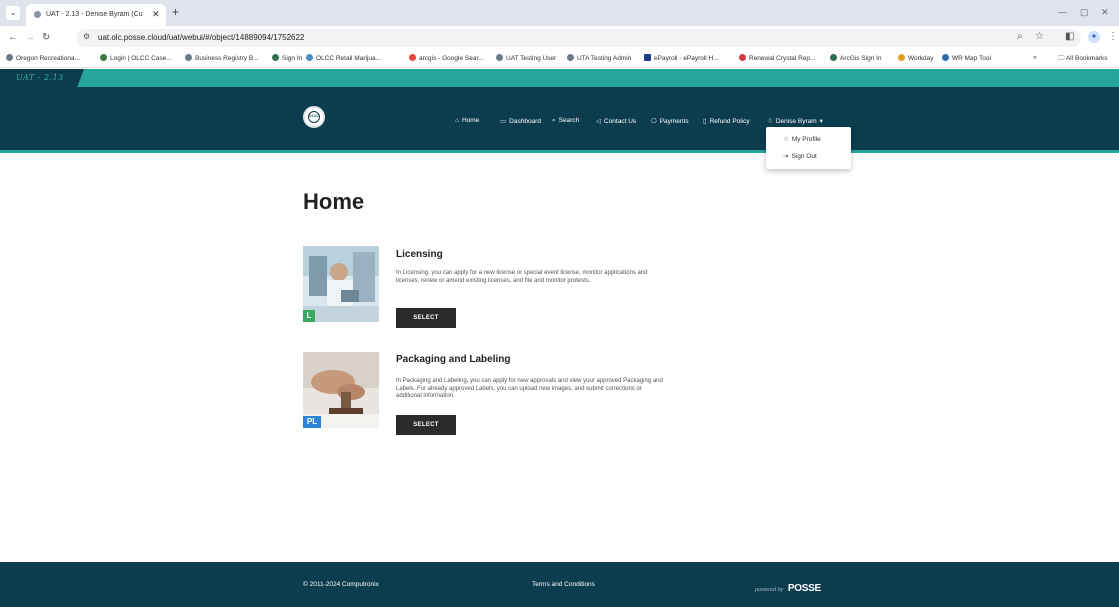  What do you see at coordinates (786, 156) in the screenshot?
I see `sign-out-icon: ⇥` at bounding box center [786, 156].